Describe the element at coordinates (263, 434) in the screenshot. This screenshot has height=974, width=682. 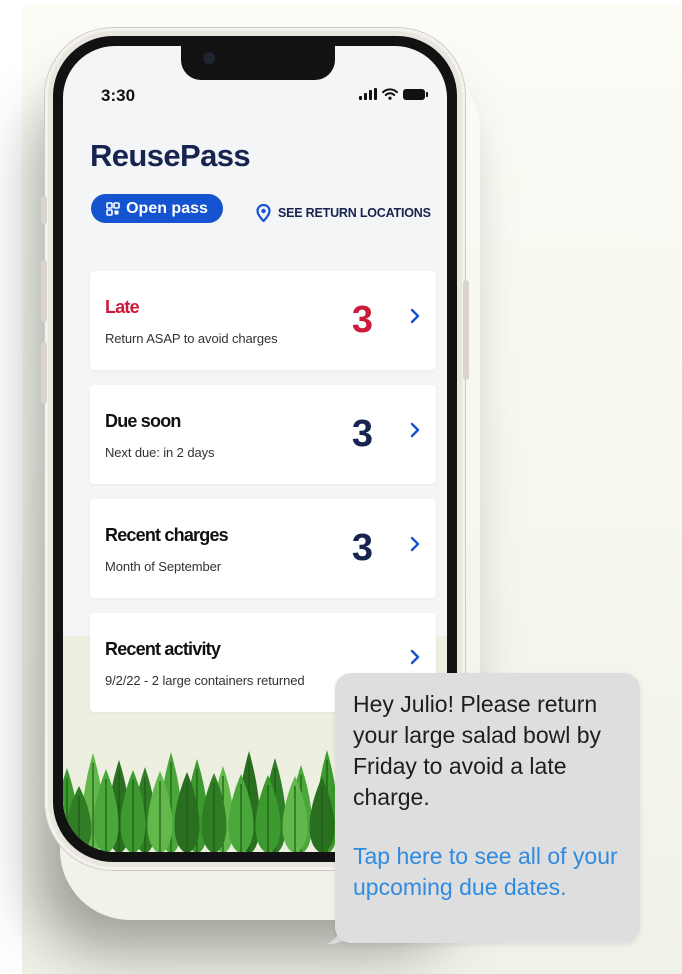
I see `due-soon-card: Due soon Next due: in 2 days 3` at that location.